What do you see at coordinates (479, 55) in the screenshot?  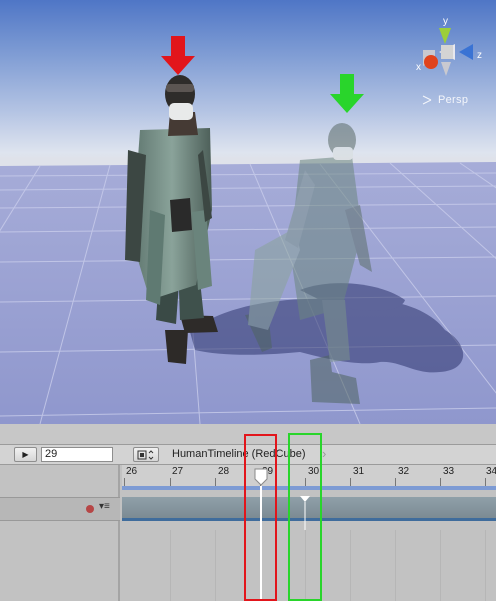 I see `gizmo-axis-z: z` at bounding box center [479, 55].